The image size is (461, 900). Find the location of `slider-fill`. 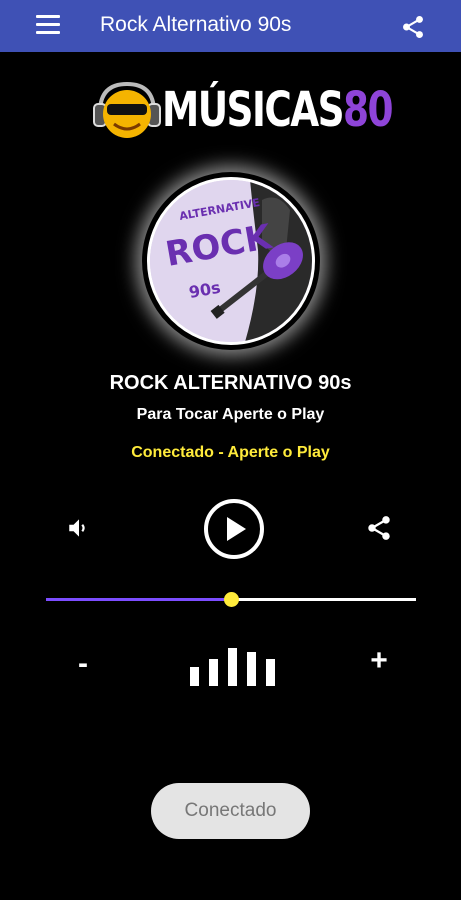

slider-fill is located at coordinates (138, 599).